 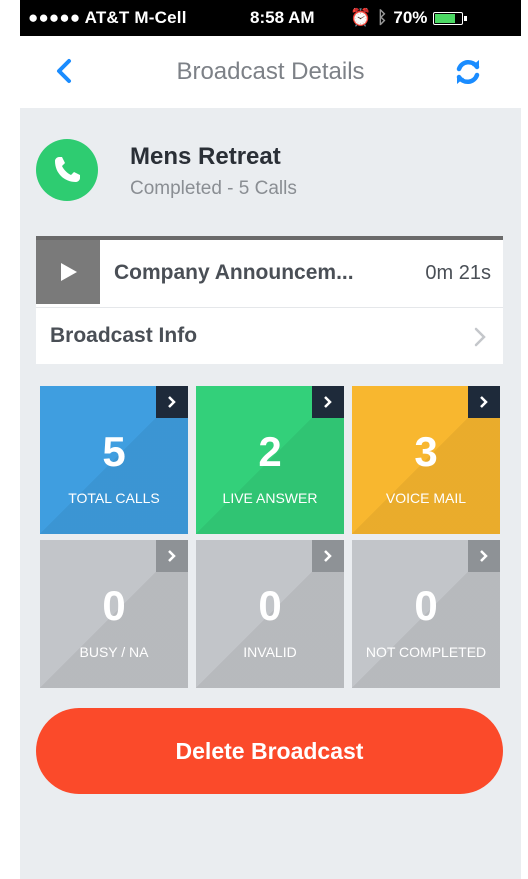 I want to click on refresh-button, so click(x=468, y=72).